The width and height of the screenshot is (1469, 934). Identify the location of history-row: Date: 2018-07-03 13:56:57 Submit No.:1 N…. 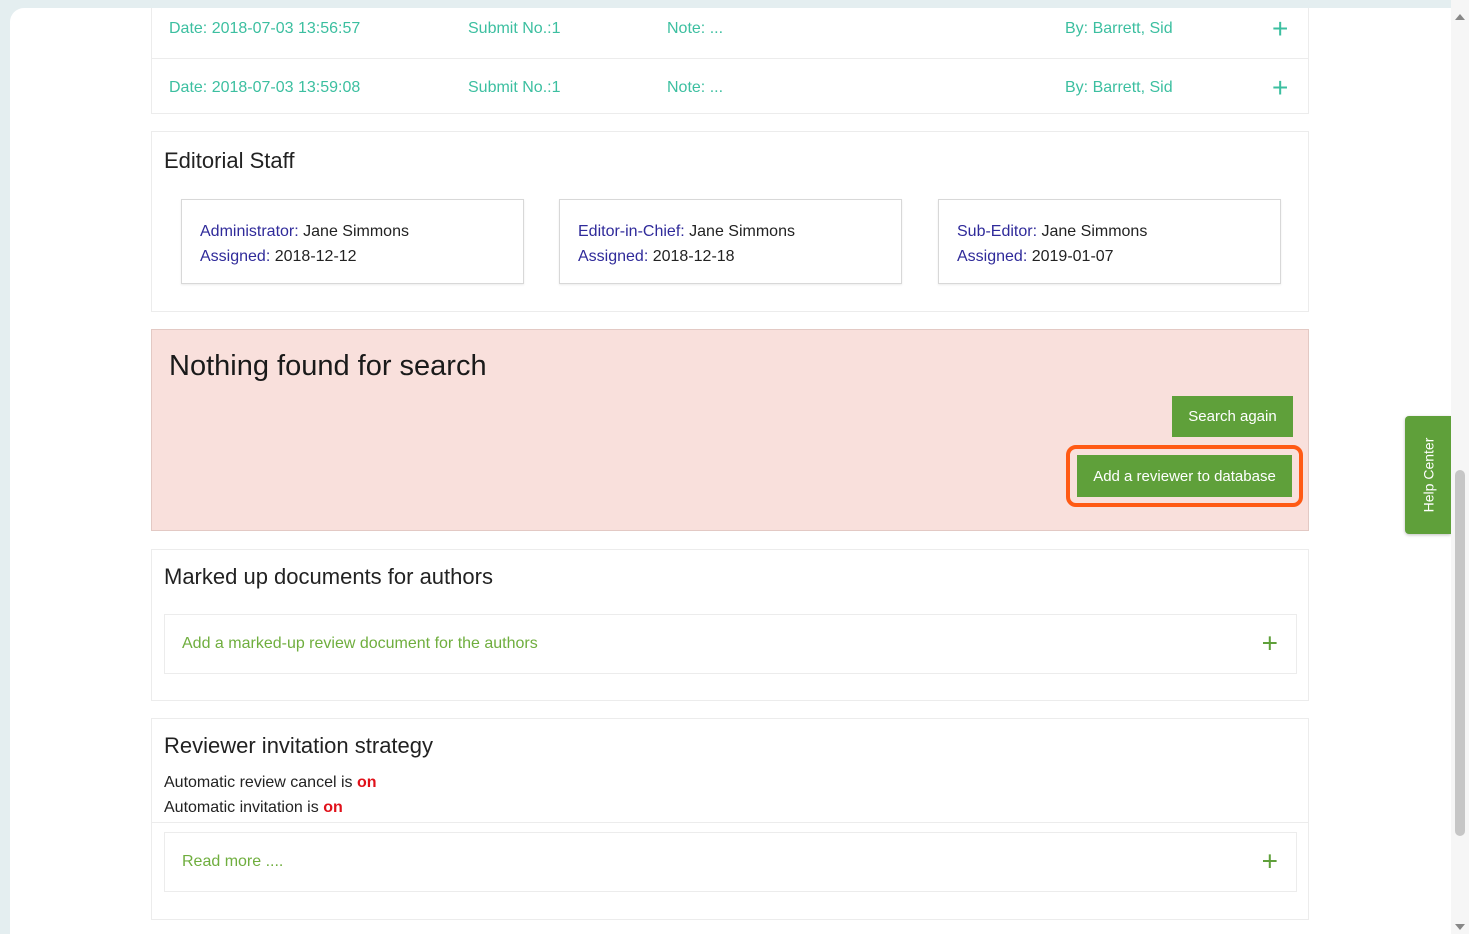
(730, 33).